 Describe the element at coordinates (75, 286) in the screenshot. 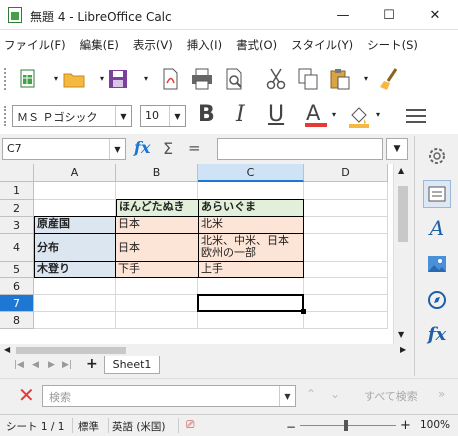

I see `cell-a6` at that location.